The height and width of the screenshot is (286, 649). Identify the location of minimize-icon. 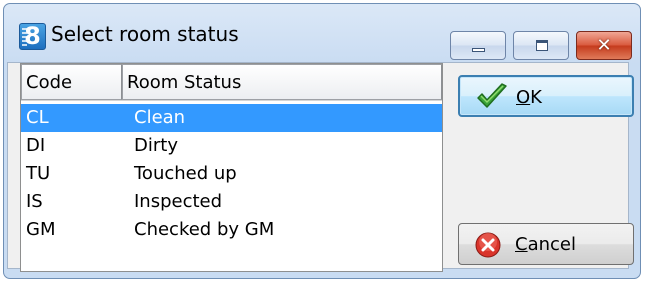
(478, 50).